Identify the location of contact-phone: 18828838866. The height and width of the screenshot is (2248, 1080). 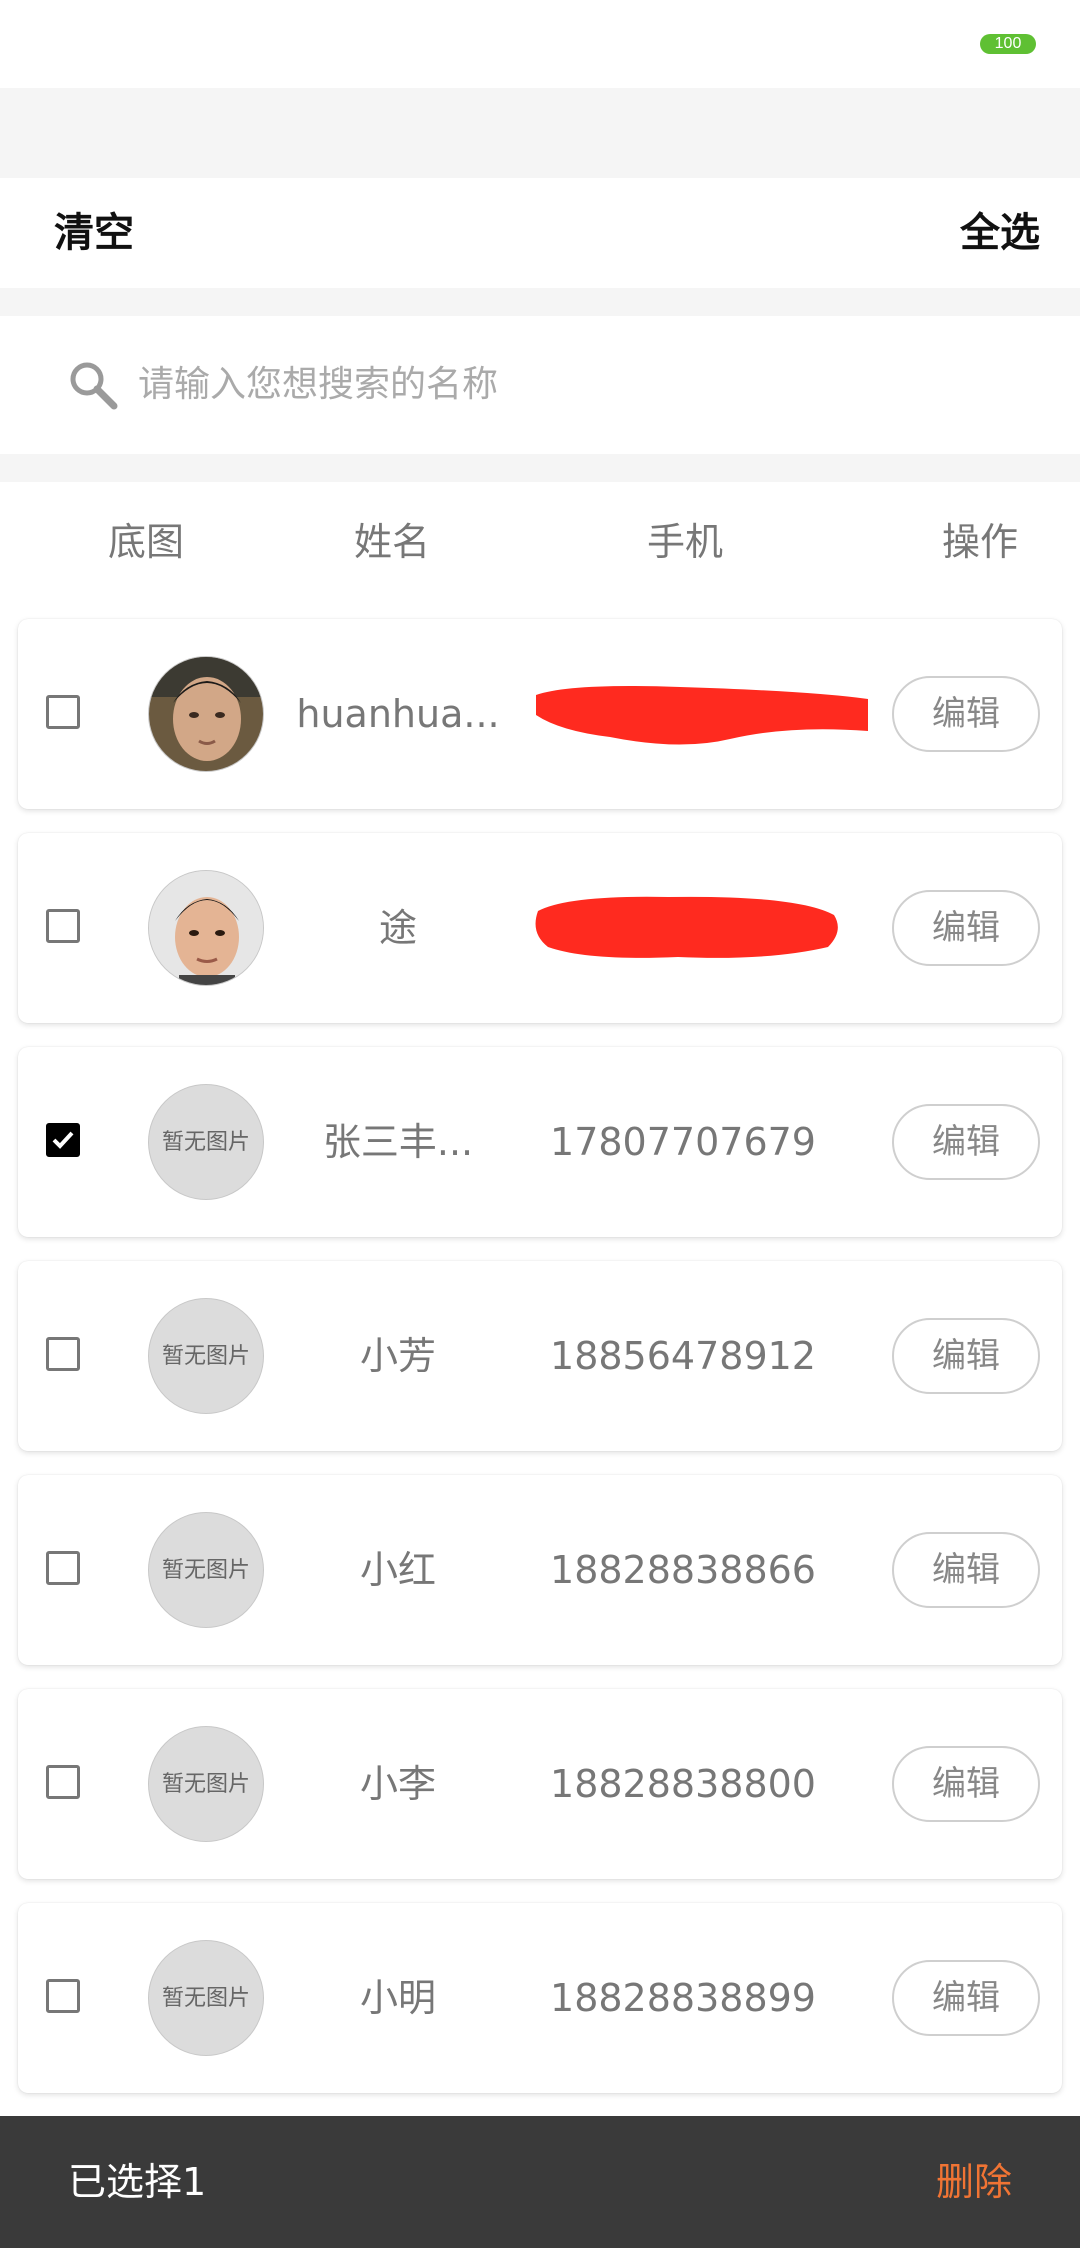
(683, 1570).